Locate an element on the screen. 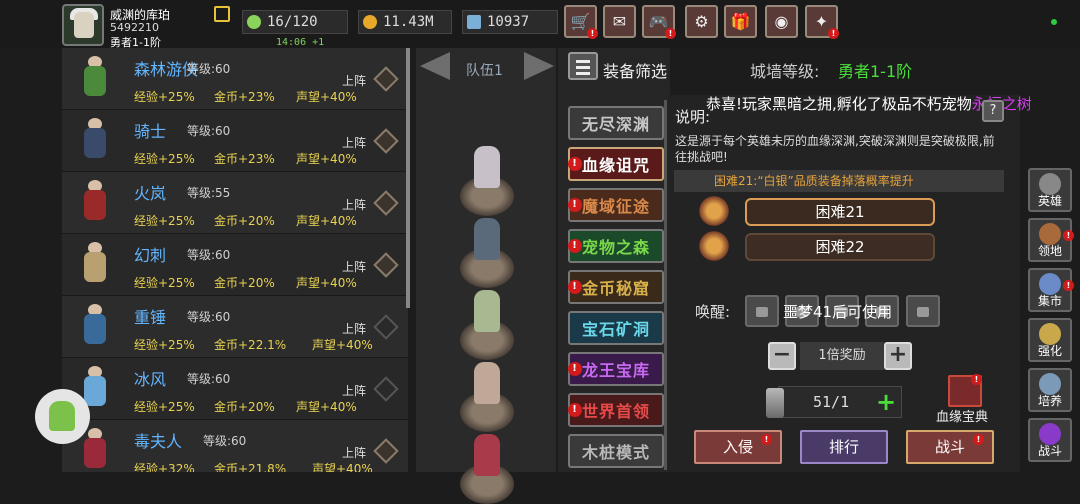  mode-button: 木桩模式 is located at coordinates (616, 451).